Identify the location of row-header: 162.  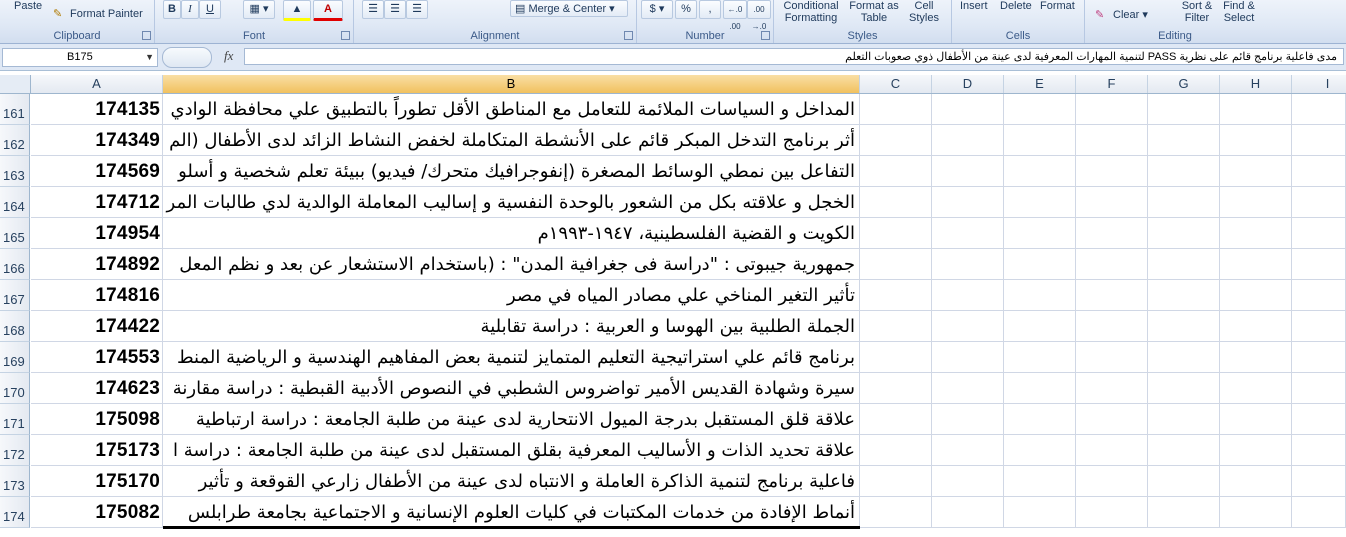
(15, 140).